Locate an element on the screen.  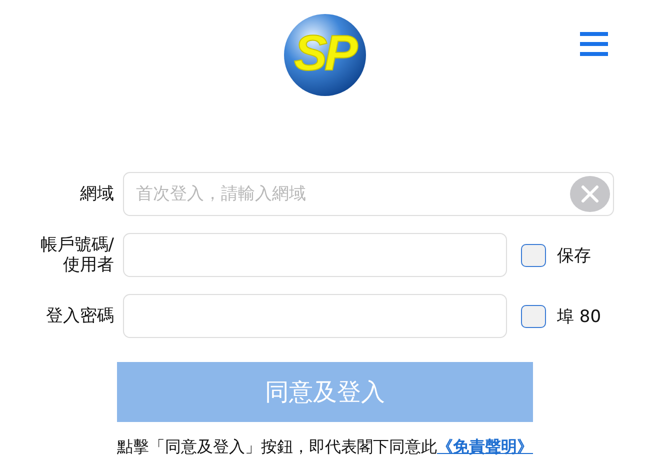
menu-icon is located at coordinates (594, 44).